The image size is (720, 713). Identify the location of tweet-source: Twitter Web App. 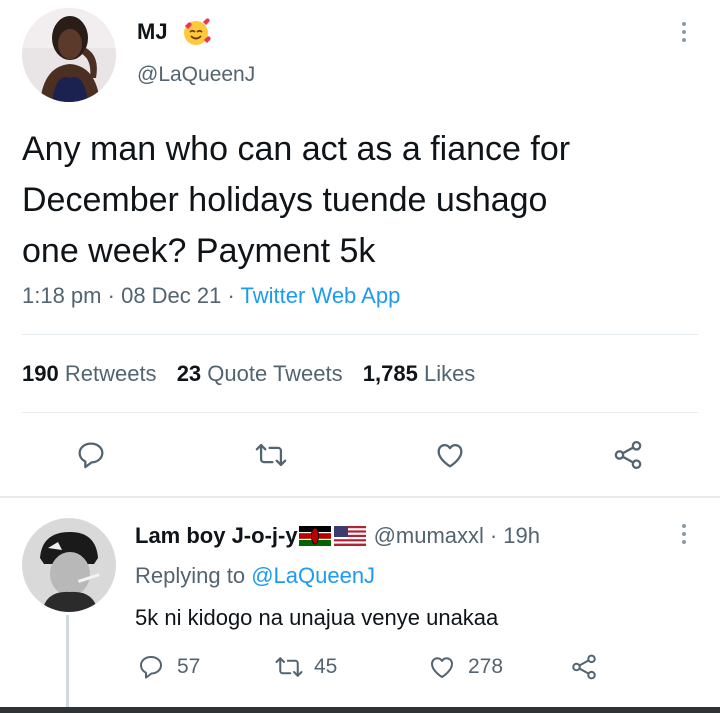
(321, 295).